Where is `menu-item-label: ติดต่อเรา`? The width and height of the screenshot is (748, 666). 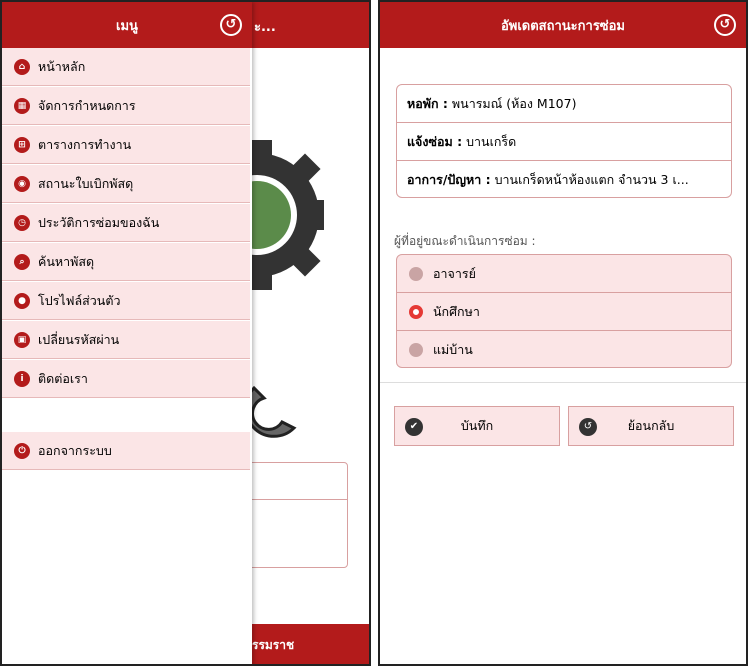 menu-item-label: ติดต่อเรา is located at coordinates (63, 378).